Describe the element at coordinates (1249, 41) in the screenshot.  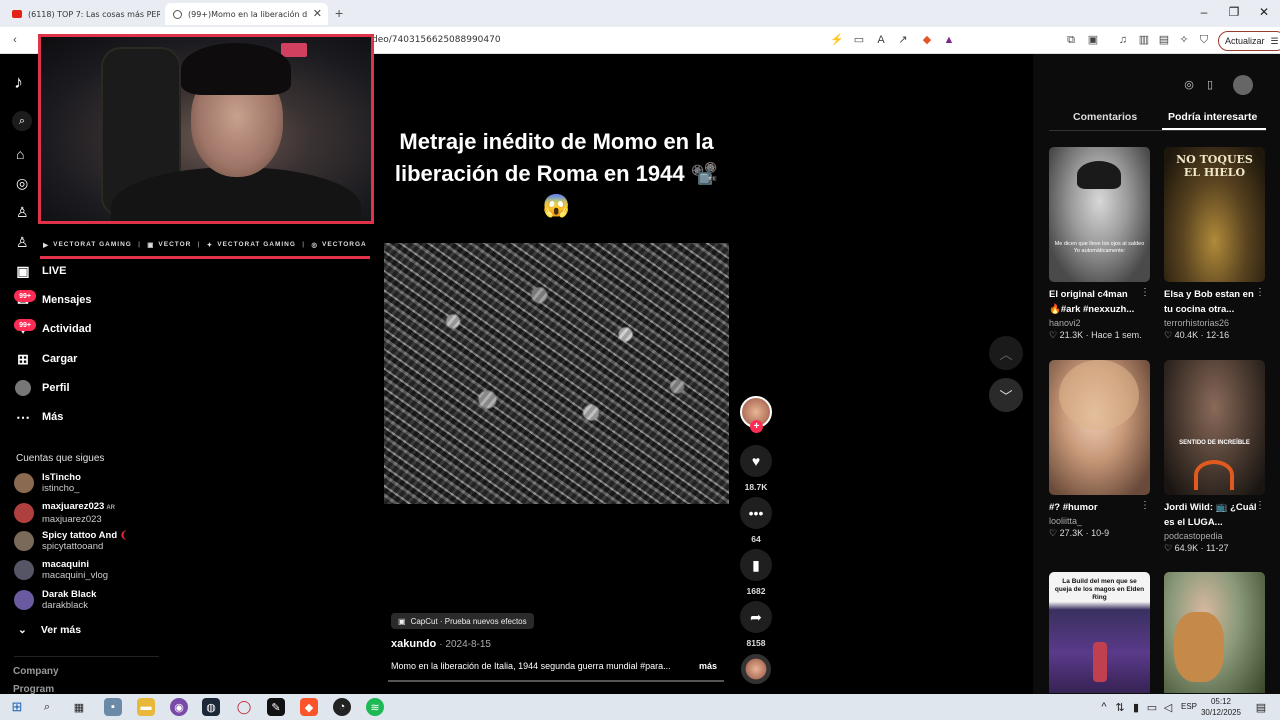
I see `update-button: Actualizar ☰` at that location.